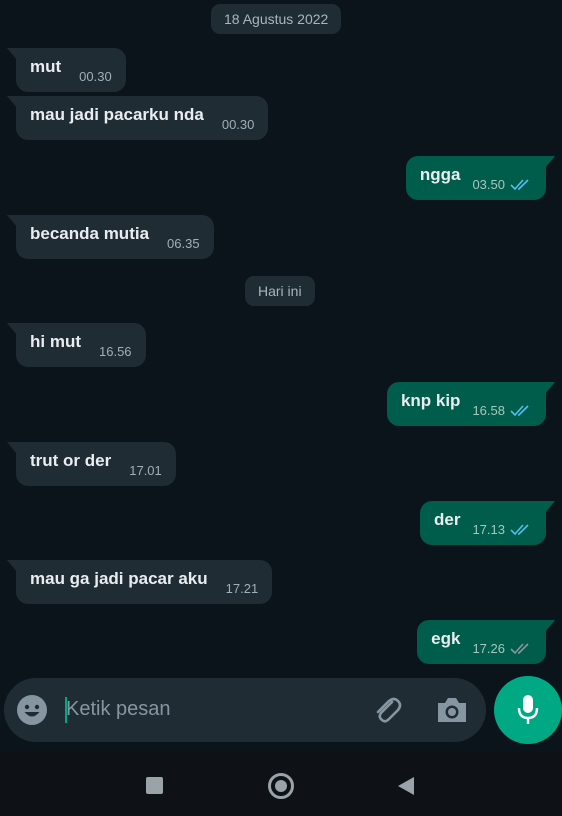 This screenshot has width=562, height=816. Describe the element at coordinates (145, 470) in the screenshot. I see `message-time: 17.01` at that location.